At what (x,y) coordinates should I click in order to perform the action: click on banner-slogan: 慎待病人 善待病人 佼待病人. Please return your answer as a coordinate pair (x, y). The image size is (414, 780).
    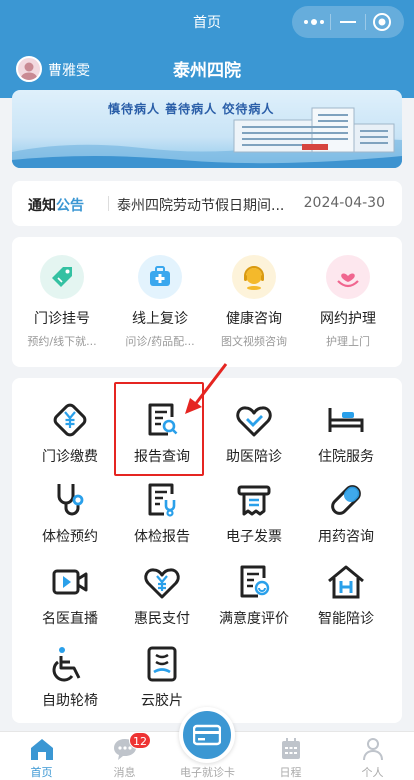
    Looking at the image, I should click on (191, 109).